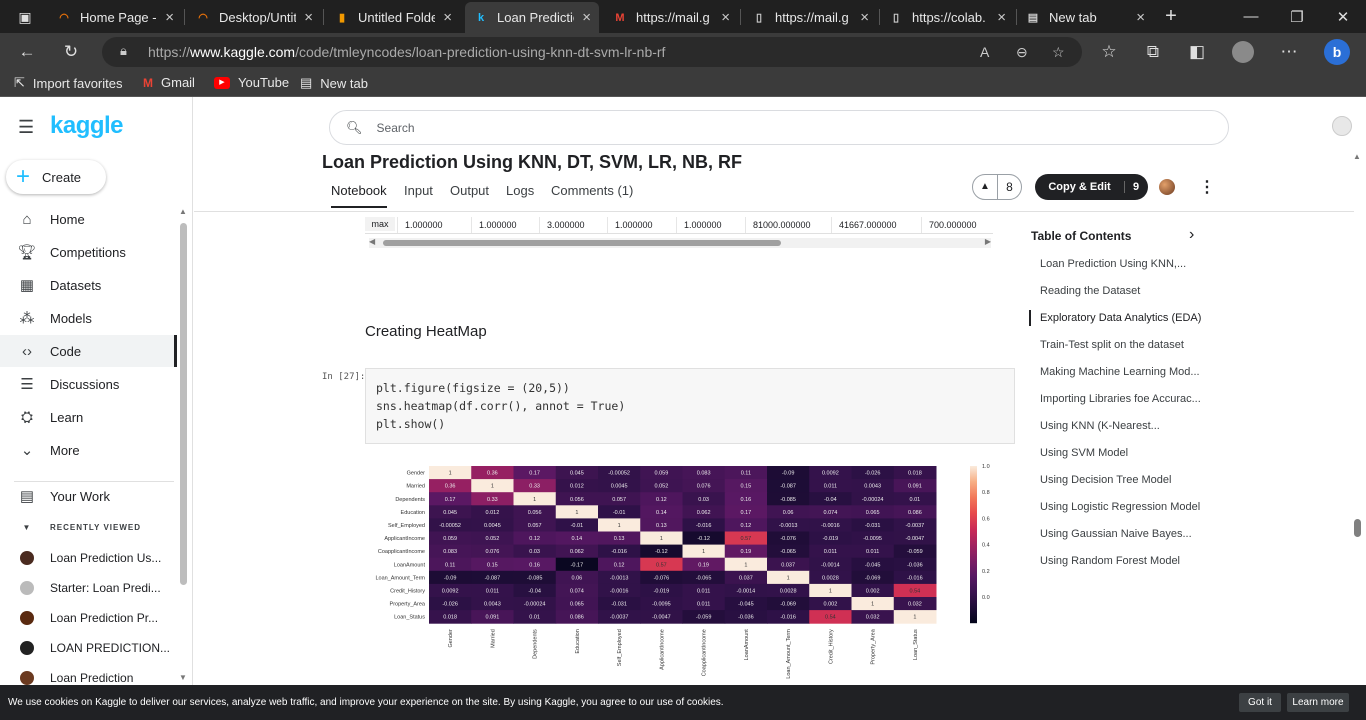 The image size is (1366, 720). I want to click on browser-tab: ▯ https://colab. ×, so click(947, 17).